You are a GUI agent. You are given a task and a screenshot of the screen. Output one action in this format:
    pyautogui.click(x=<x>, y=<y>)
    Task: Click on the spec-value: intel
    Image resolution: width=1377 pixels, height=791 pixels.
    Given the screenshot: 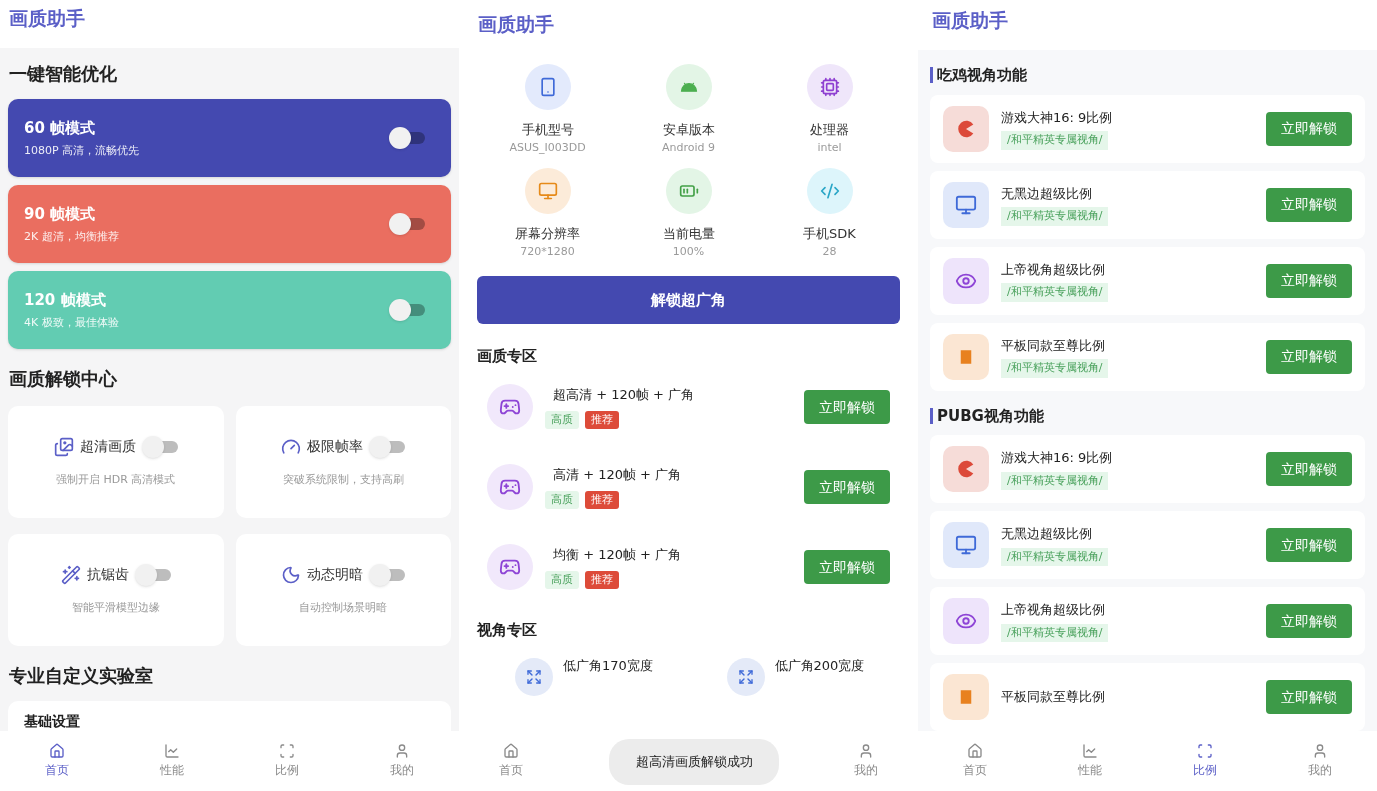 What is the action you would take?
    pyautogui.click(x=829, y=147)
    